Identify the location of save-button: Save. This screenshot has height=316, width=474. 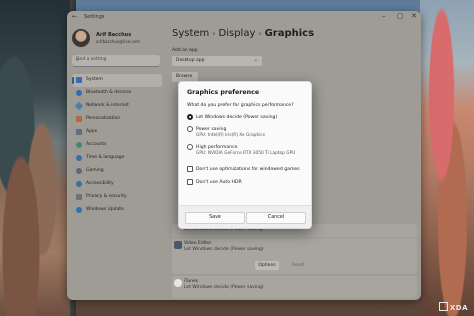
(215, 218).